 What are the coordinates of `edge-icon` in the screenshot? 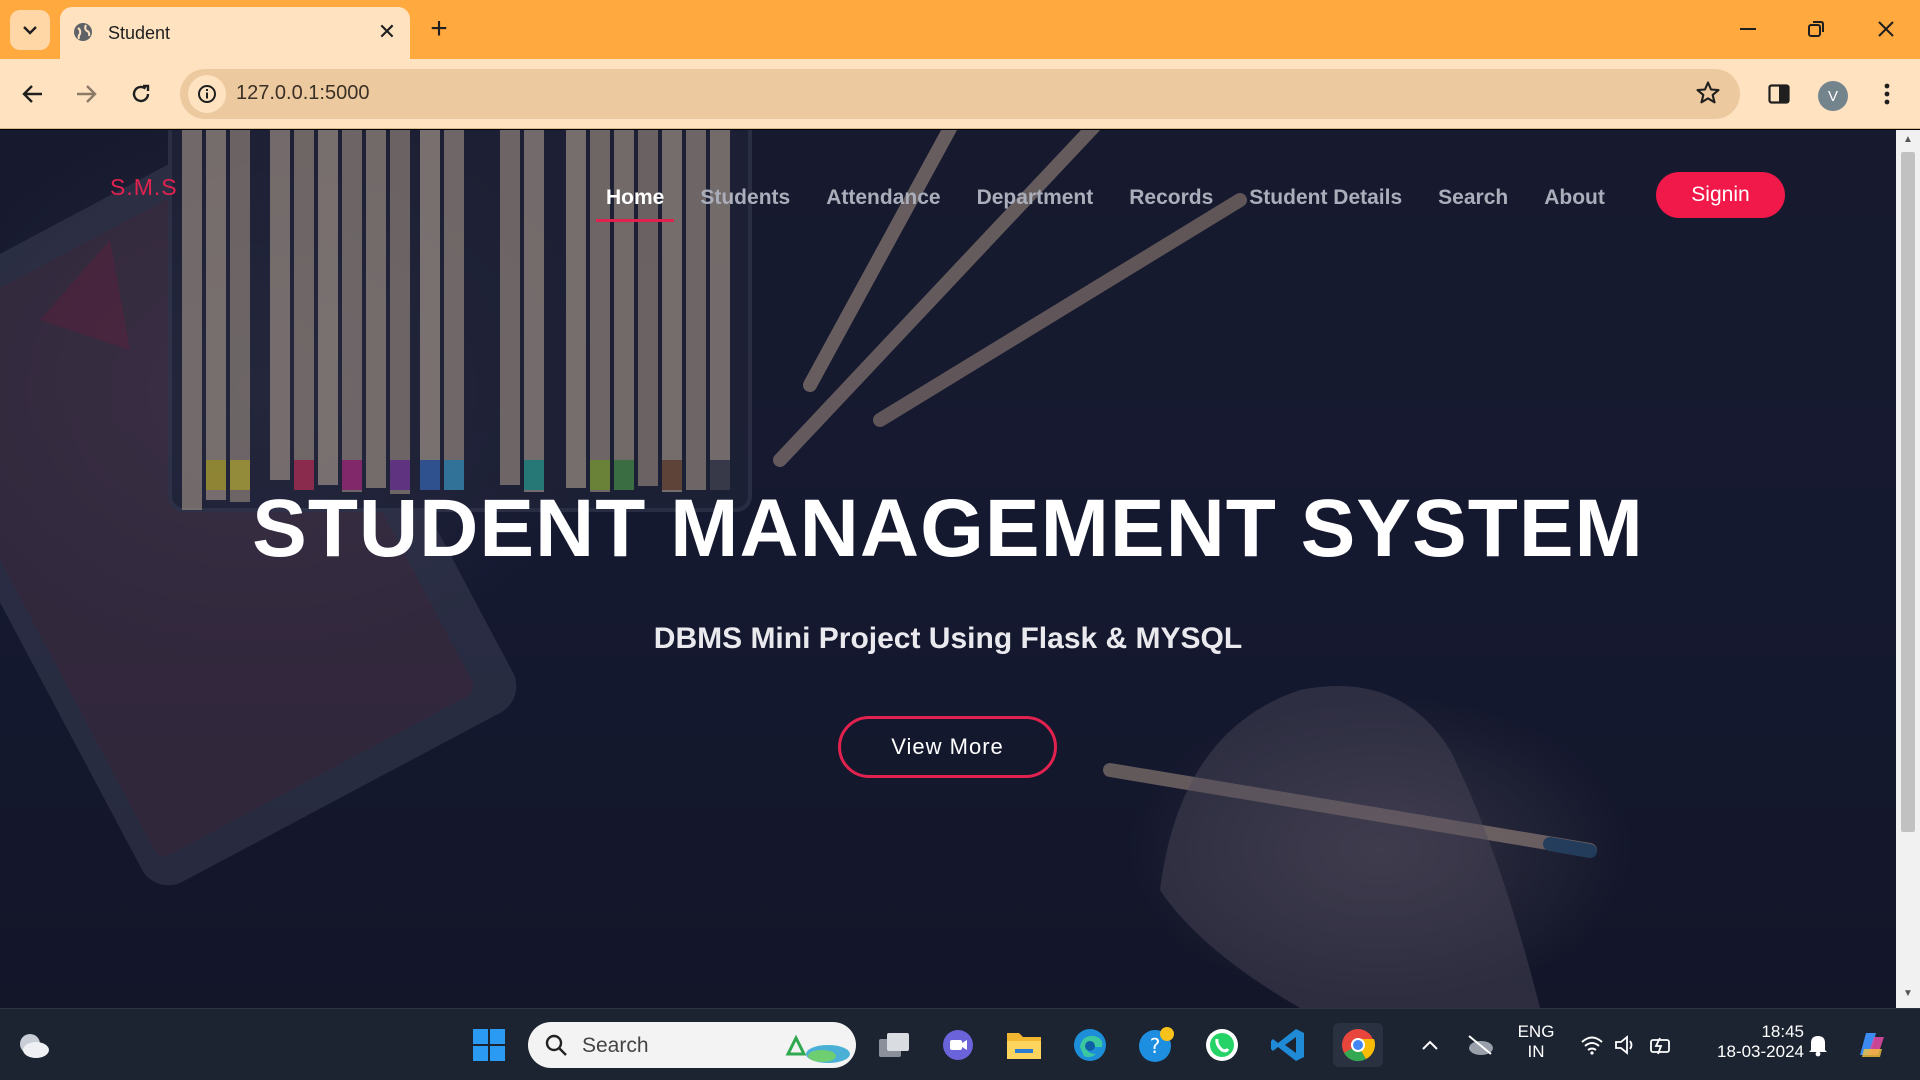 It's located at (1090, 1045).